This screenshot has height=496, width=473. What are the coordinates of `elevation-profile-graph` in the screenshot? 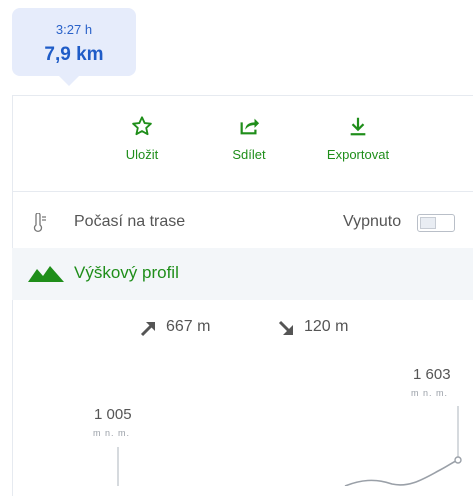 It's located at (289, 446).